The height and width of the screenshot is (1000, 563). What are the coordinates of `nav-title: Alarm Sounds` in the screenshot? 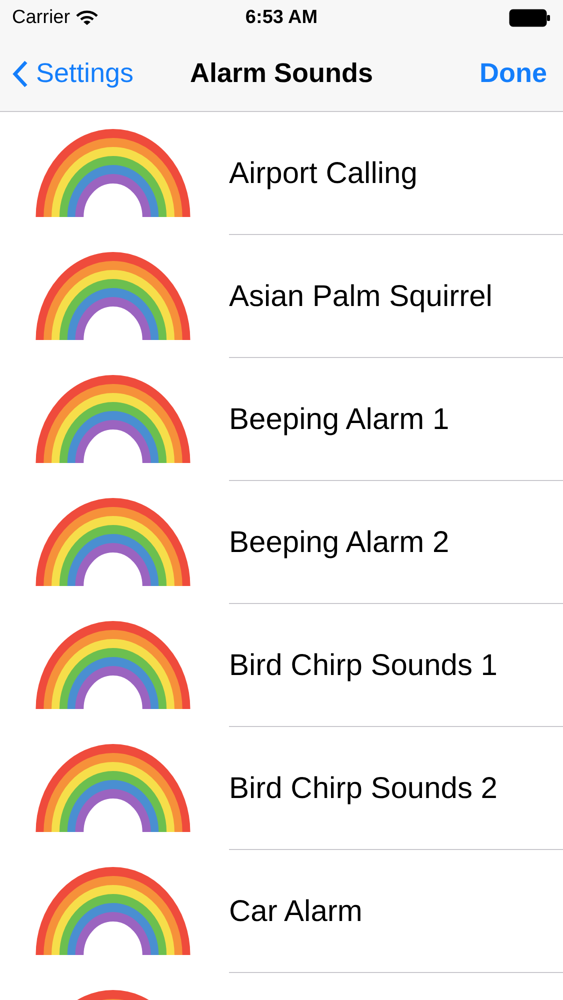 It's located at (282, 73).